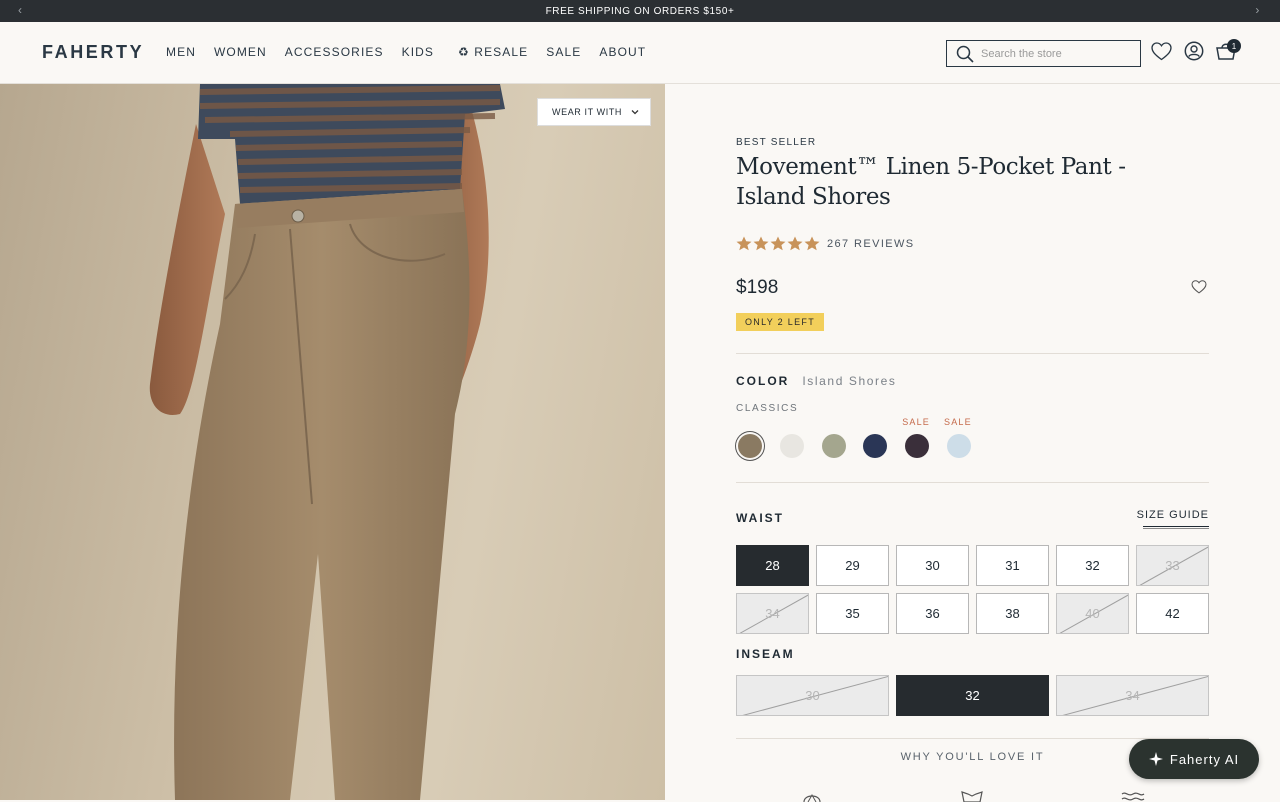 This screenshot has height=802, width=1280. Describe the element at coordinates (1176, 527) in the screenshot. I see `size-guide-underline` at that location.